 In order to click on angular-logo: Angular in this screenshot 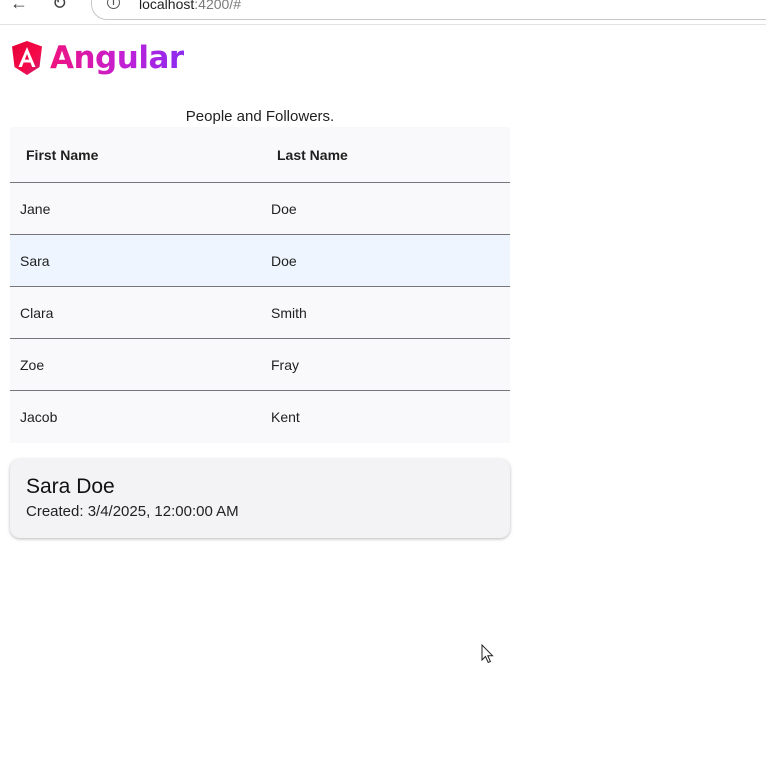, I will do `click(97, 58)`.